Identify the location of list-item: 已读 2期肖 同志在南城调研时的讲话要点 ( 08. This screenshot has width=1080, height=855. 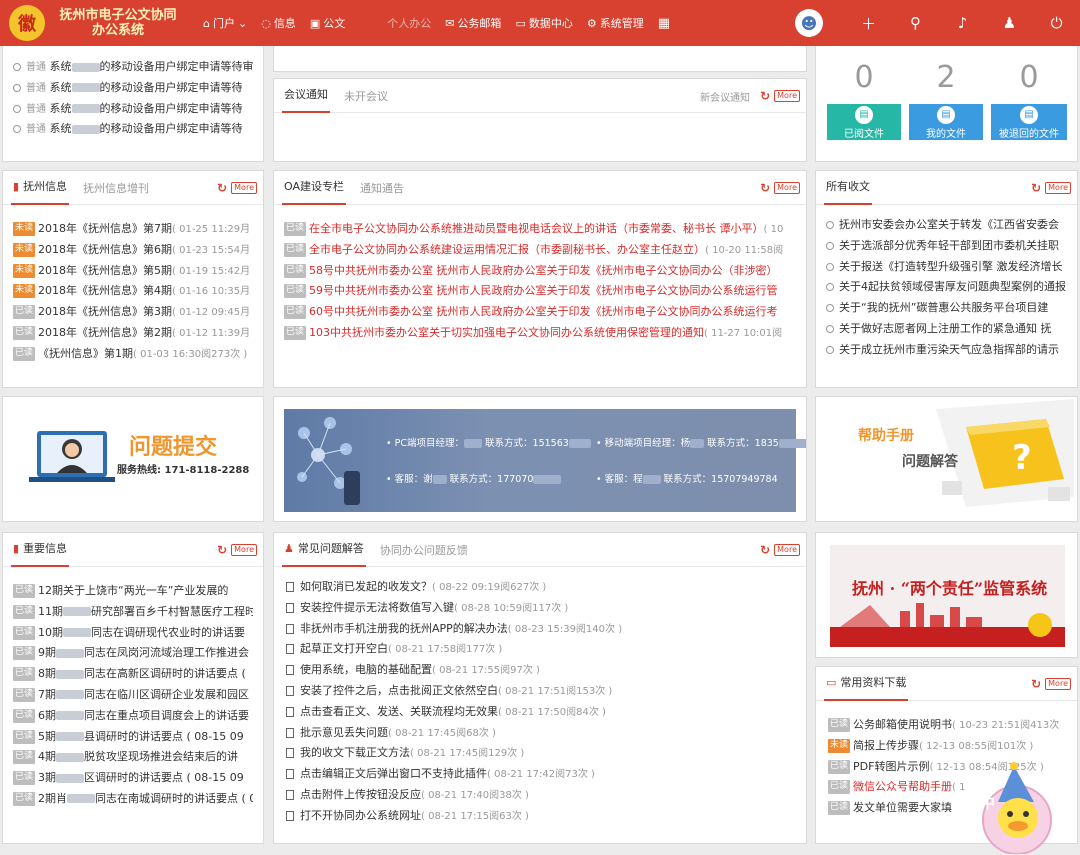
(133, 799).